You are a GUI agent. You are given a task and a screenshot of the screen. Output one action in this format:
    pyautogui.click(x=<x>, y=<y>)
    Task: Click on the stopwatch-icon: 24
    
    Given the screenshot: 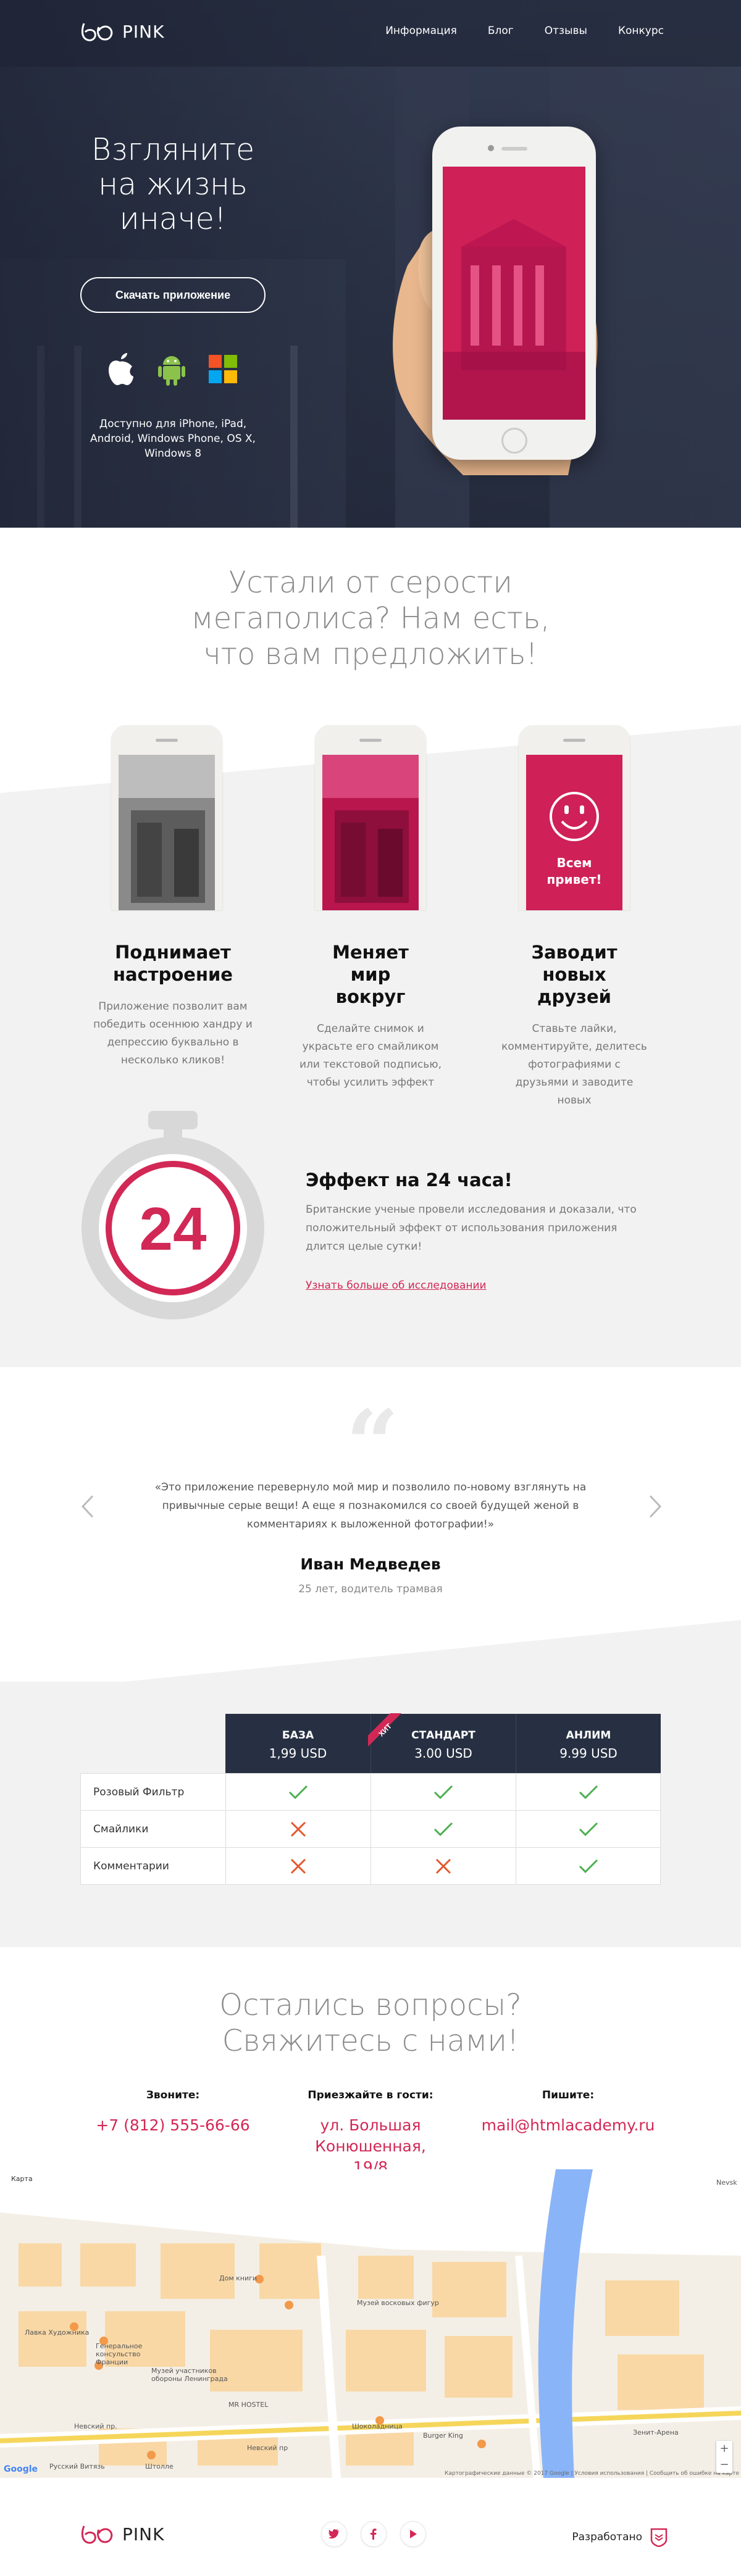 What is the action you would take?
    pyautogui.click(x=173, y=1215)
    